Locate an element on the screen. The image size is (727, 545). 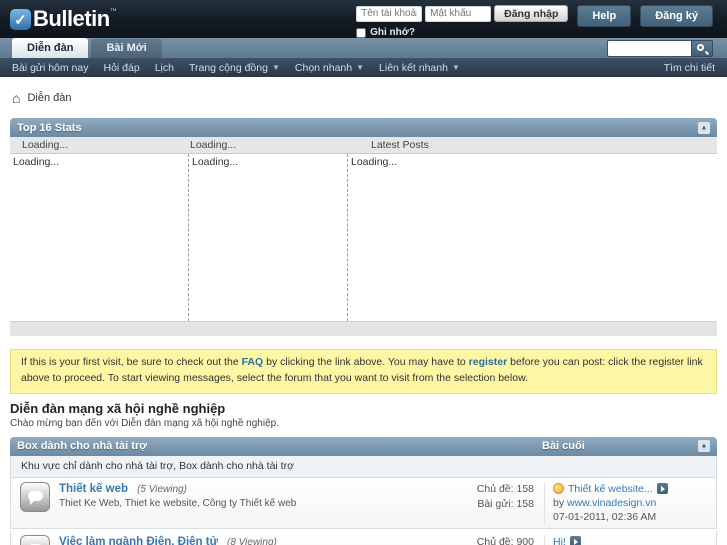
viewing-count: (8 Viewing) is located at coordinates (252, 540).